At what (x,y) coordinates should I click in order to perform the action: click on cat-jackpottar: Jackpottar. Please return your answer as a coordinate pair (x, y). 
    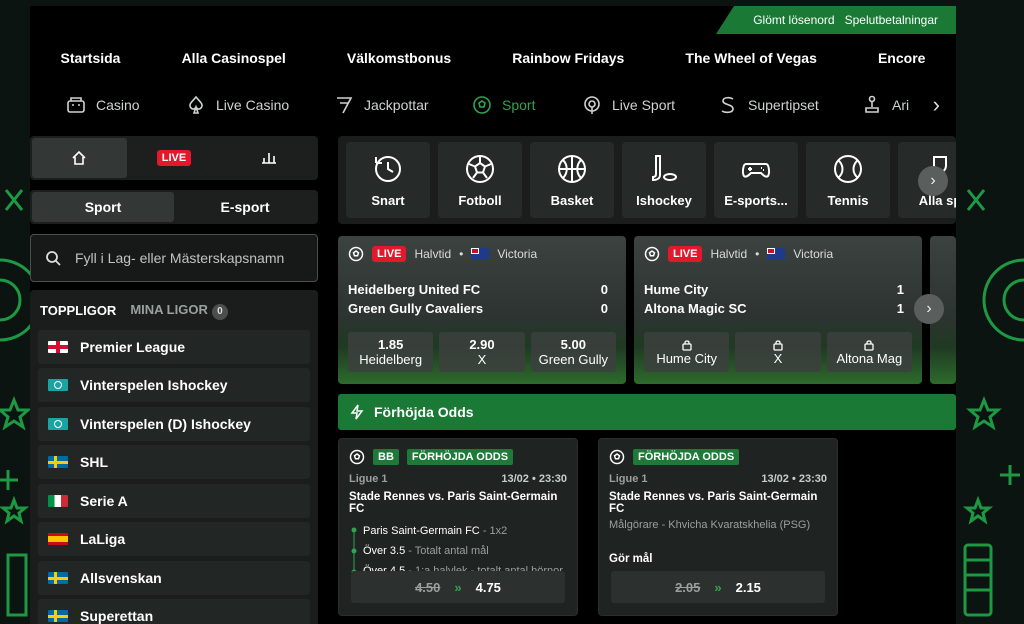
    Looking at the image, I should click on (381, 105).